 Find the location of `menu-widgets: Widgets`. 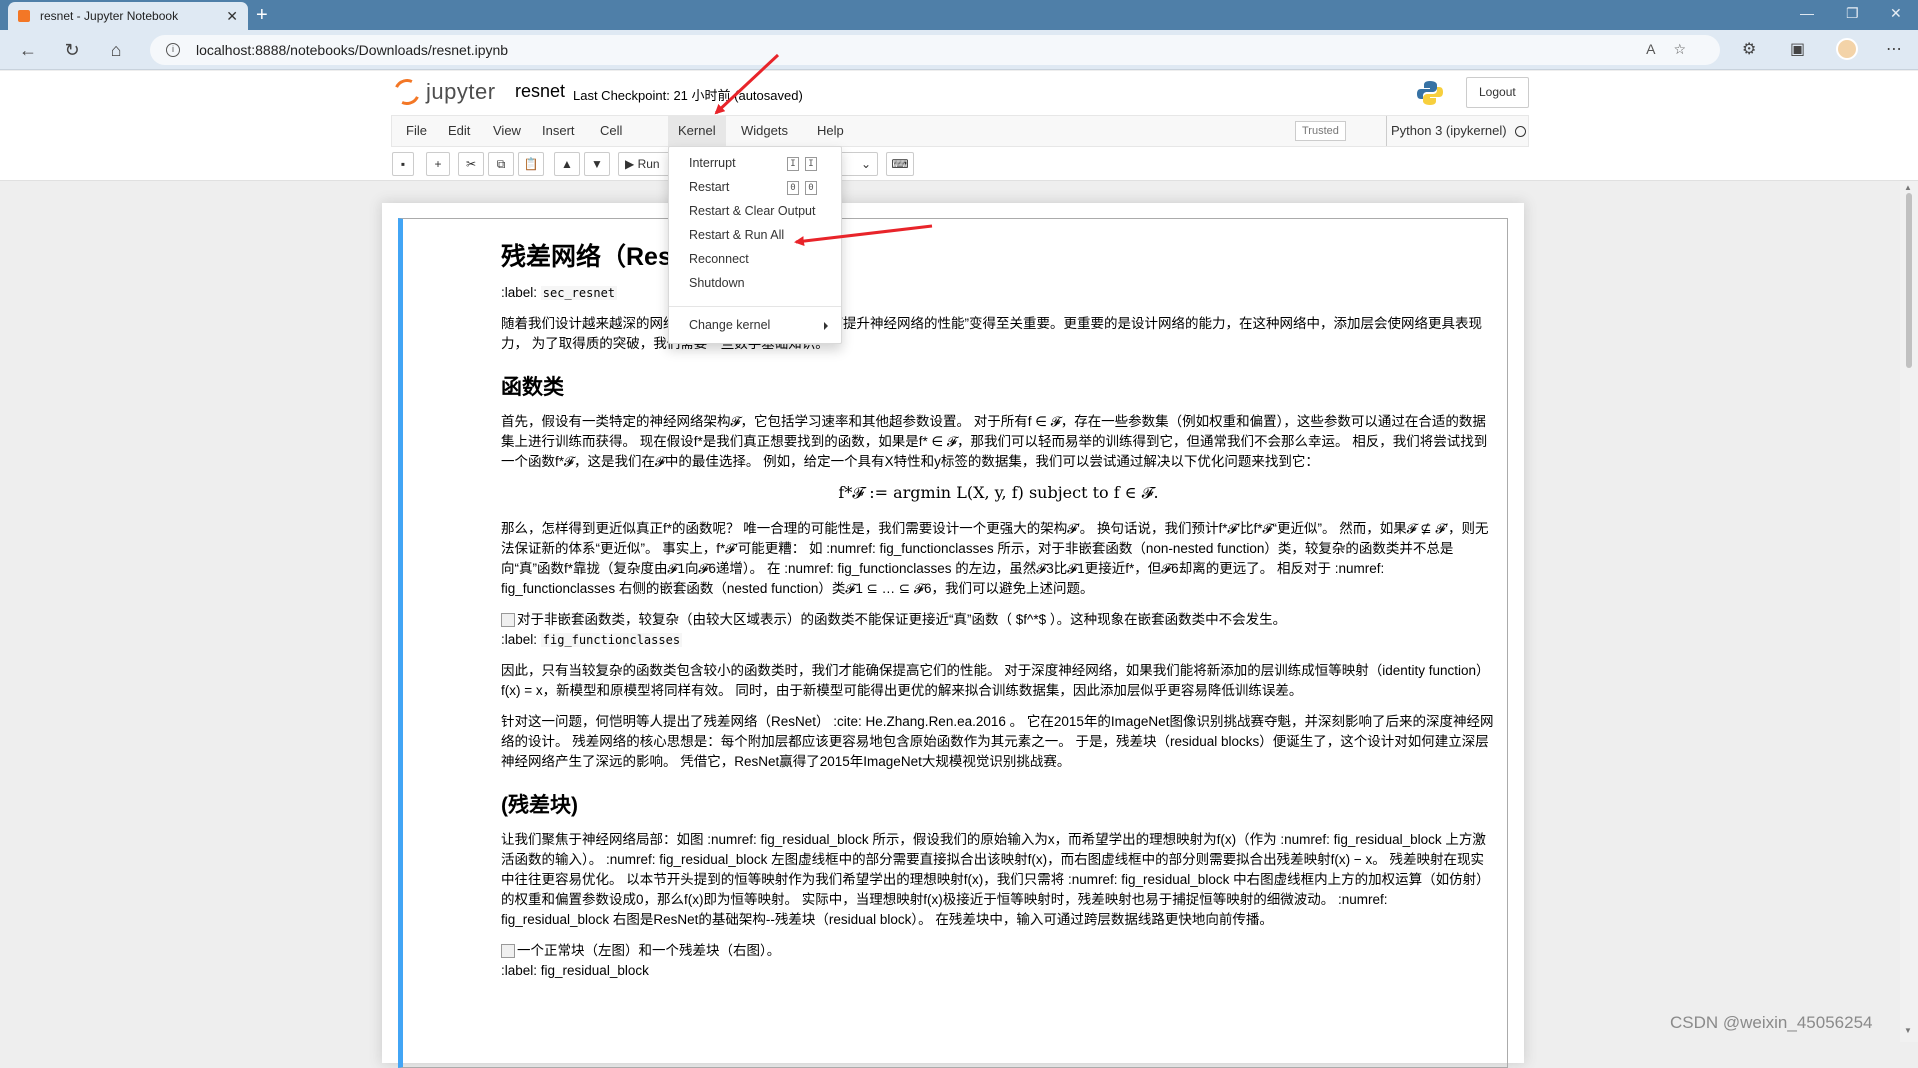

menu-widgets: Widgets is located at coordinates (764, 131).